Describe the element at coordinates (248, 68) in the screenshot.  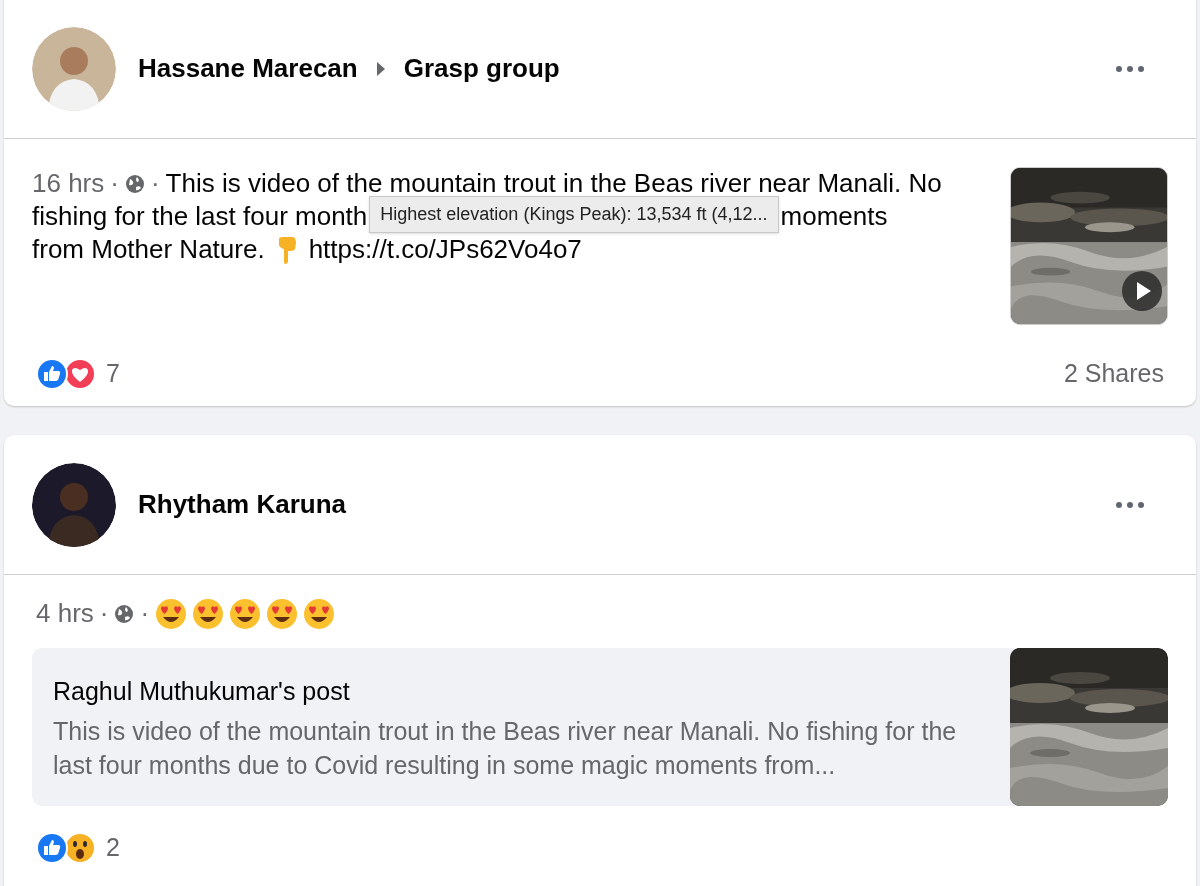
I see `author-name: Hassane Marecan` at that location.